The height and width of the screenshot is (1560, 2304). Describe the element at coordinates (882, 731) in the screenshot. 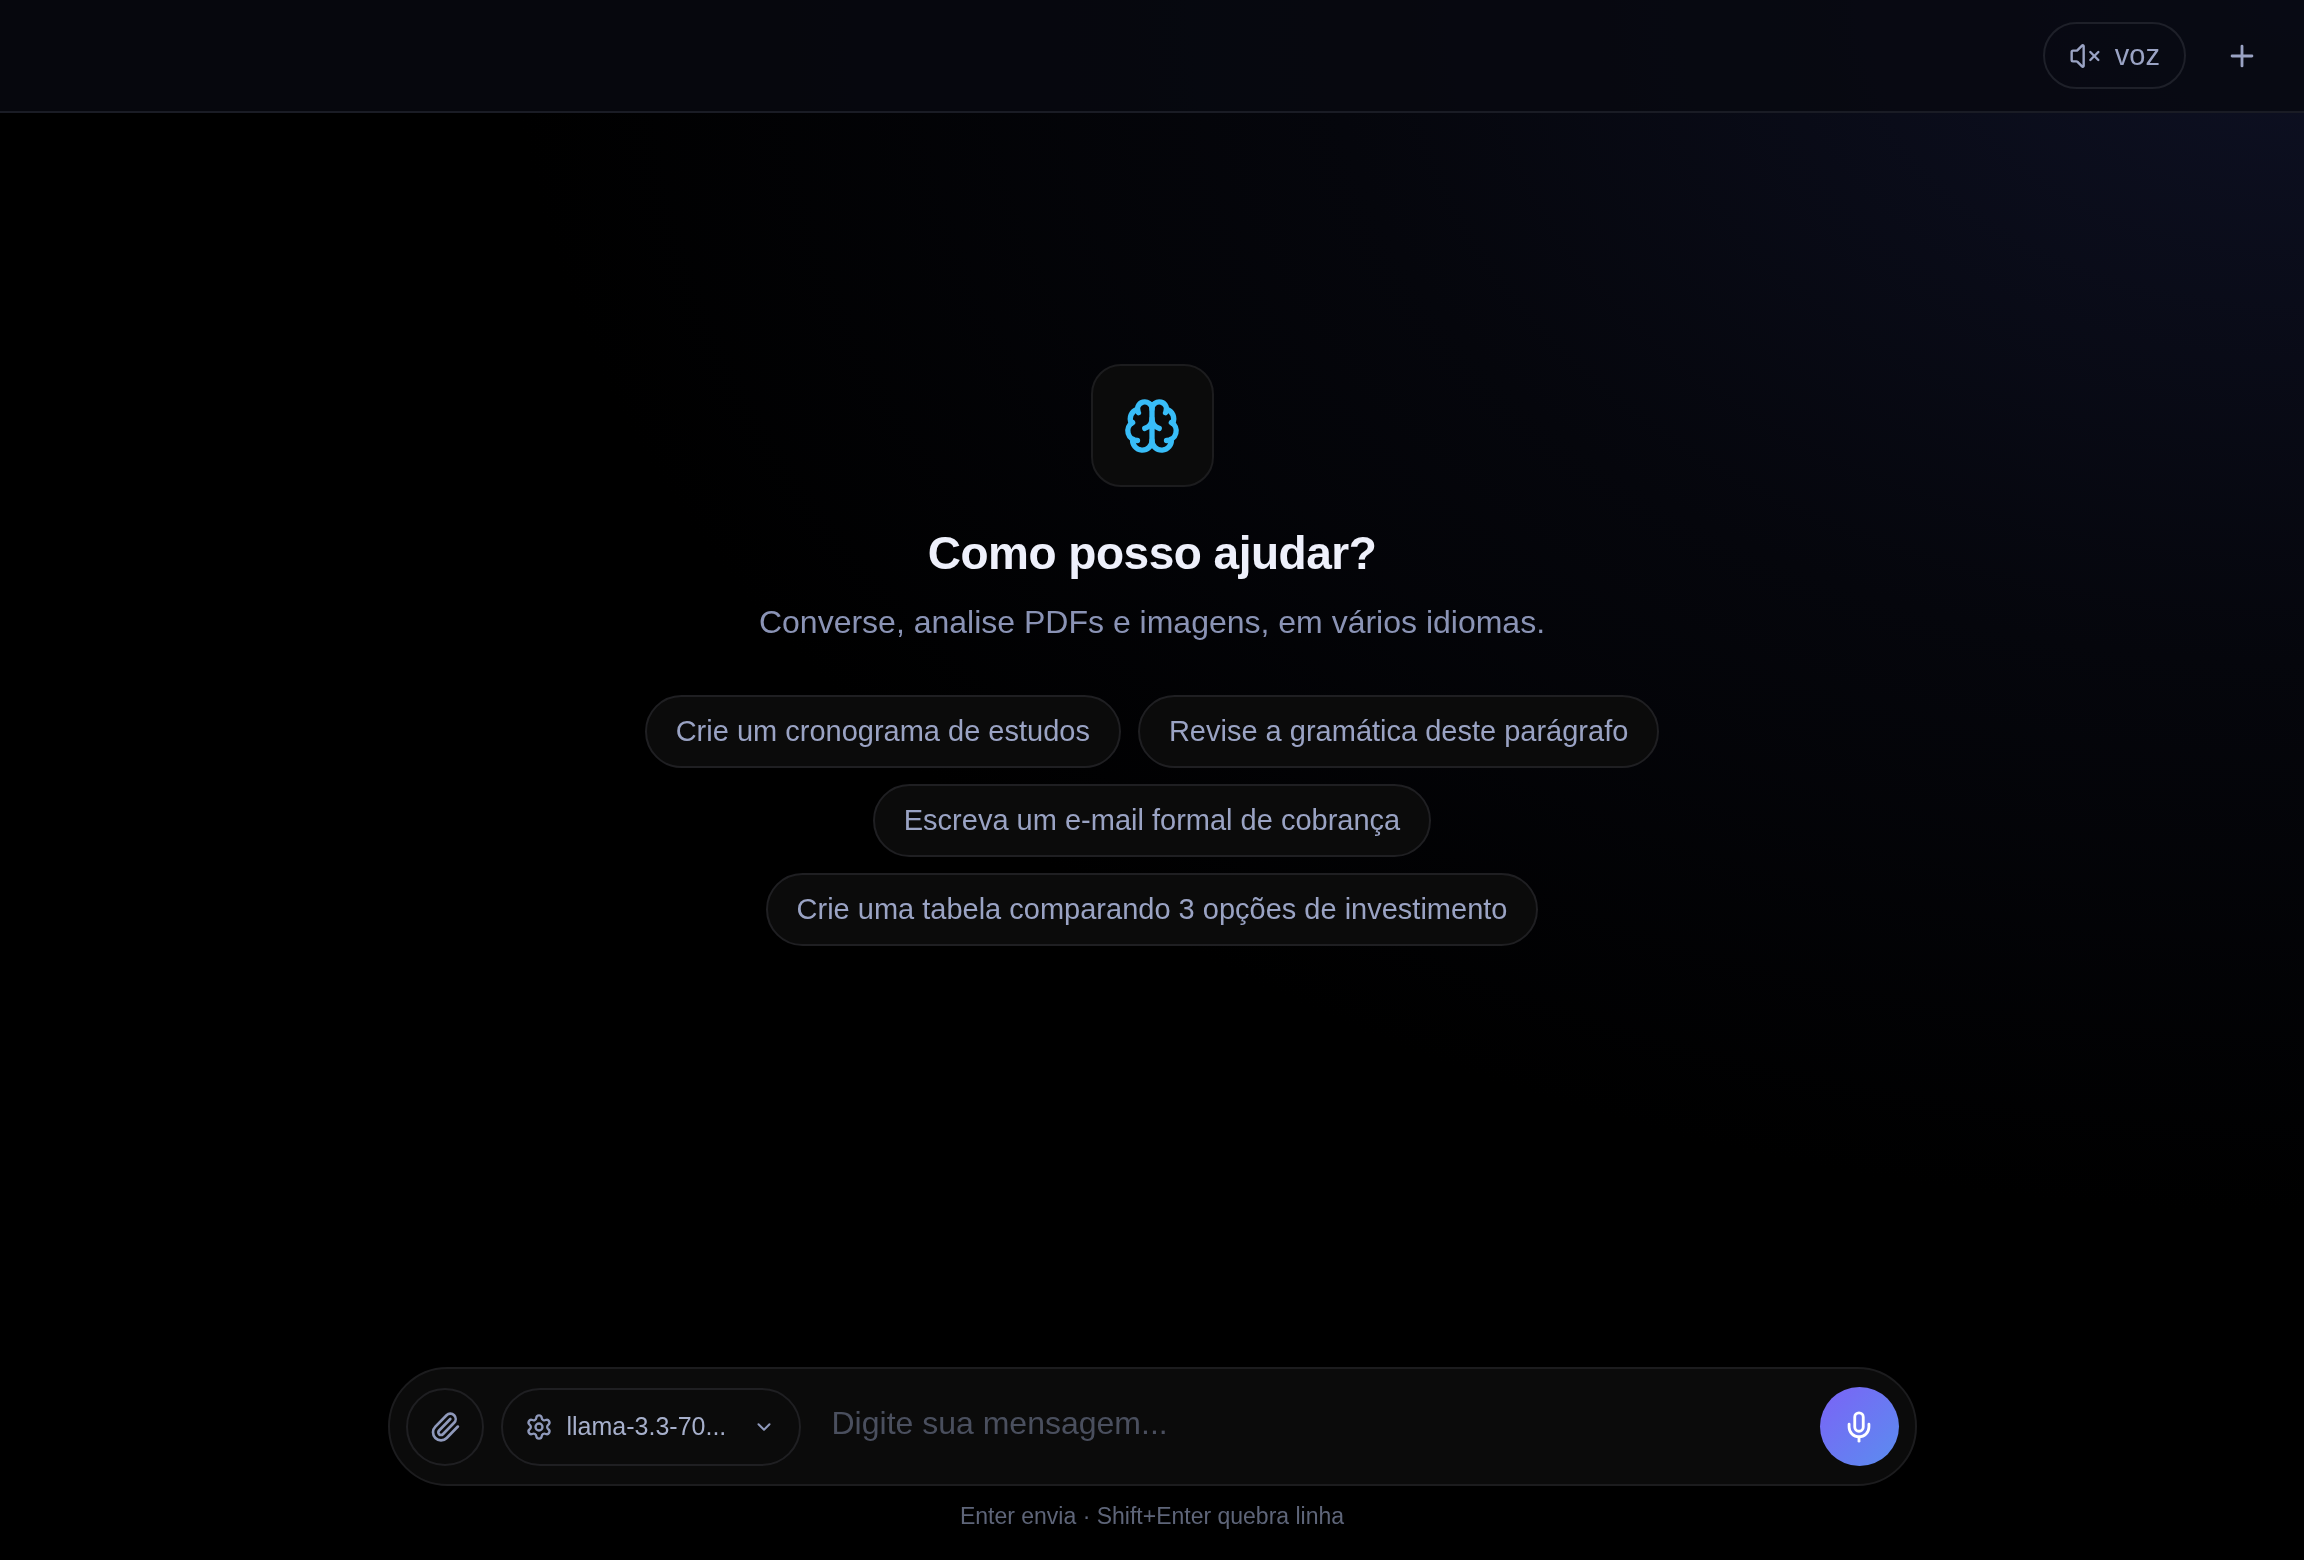

I see `suggestion-chip: Crie um cronograma de estudos` at that location.